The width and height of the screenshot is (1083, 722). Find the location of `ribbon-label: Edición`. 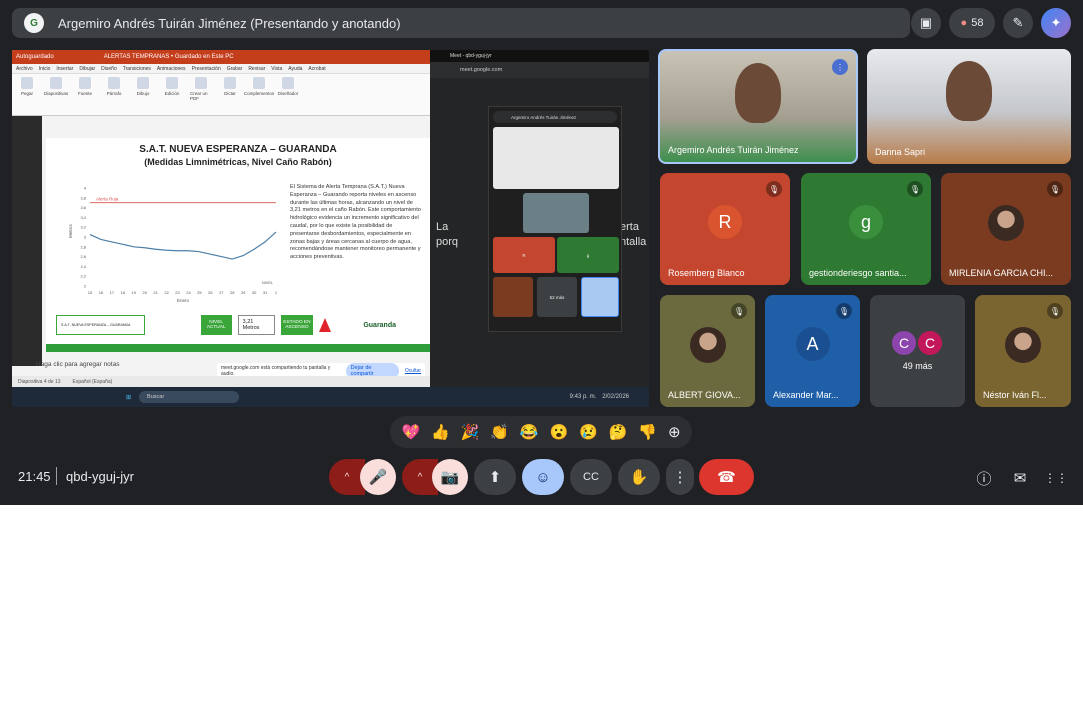

ribbon-label: Edición is located at coordinates (172, 93).